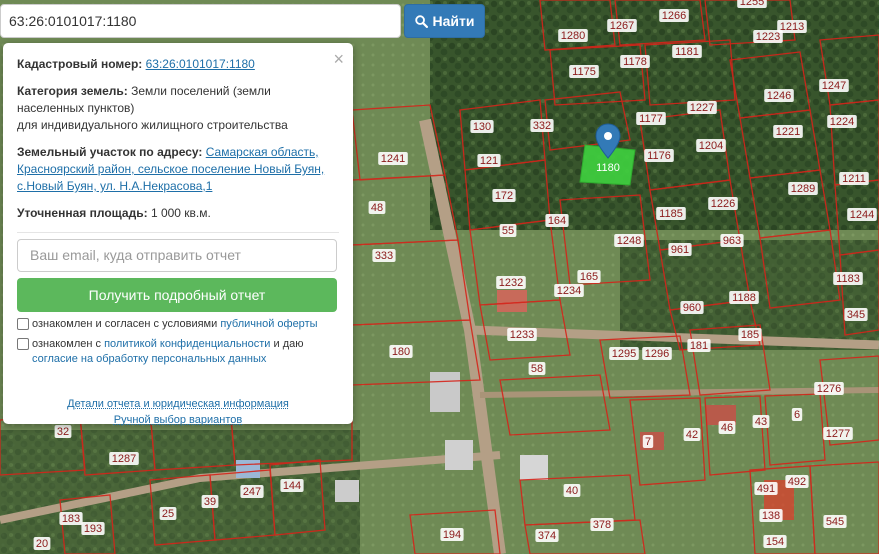 This screenshot has width=879, height=554. I want to click on search-input: 63:26:0101017:1180, so click(200, 21).